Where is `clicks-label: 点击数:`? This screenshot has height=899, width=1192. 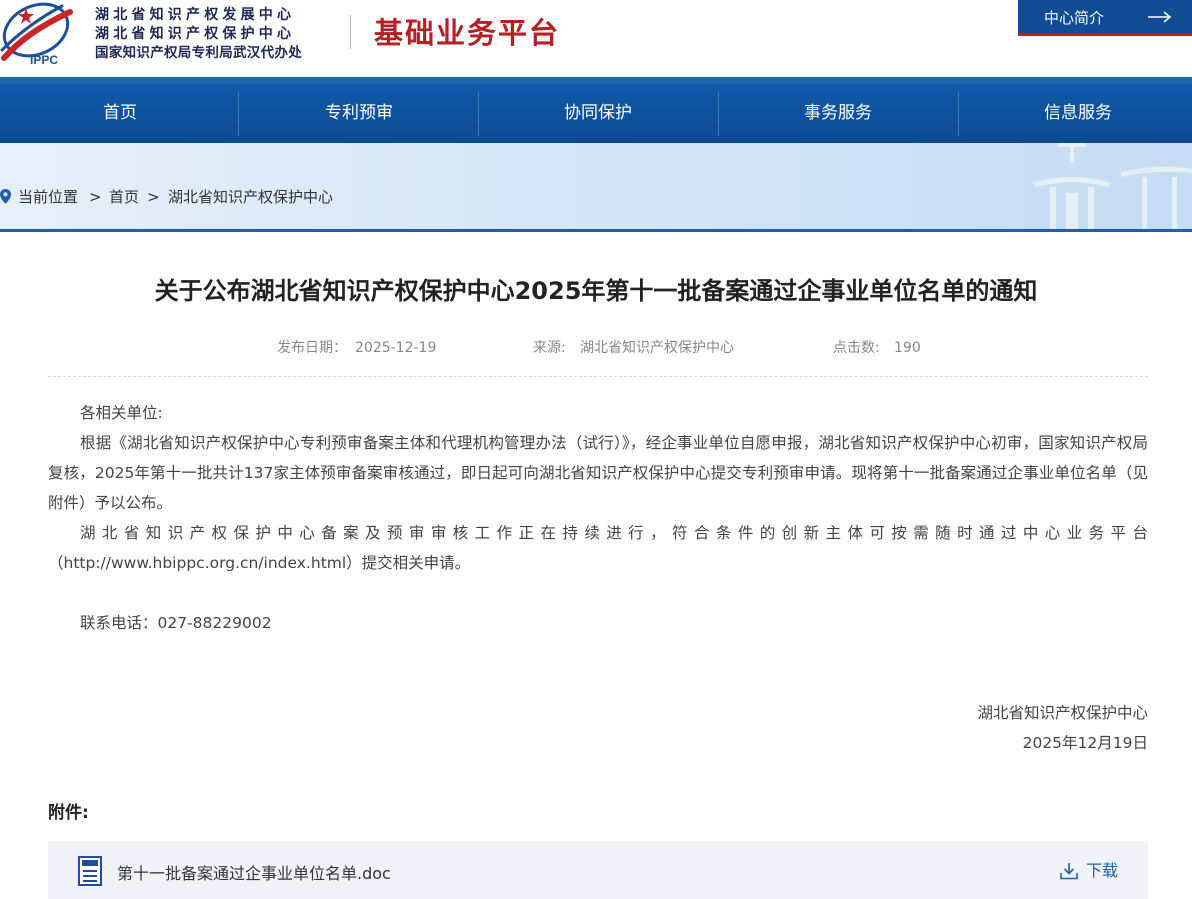 clicks-label: 点击数: is located at coordinates (856, 348).